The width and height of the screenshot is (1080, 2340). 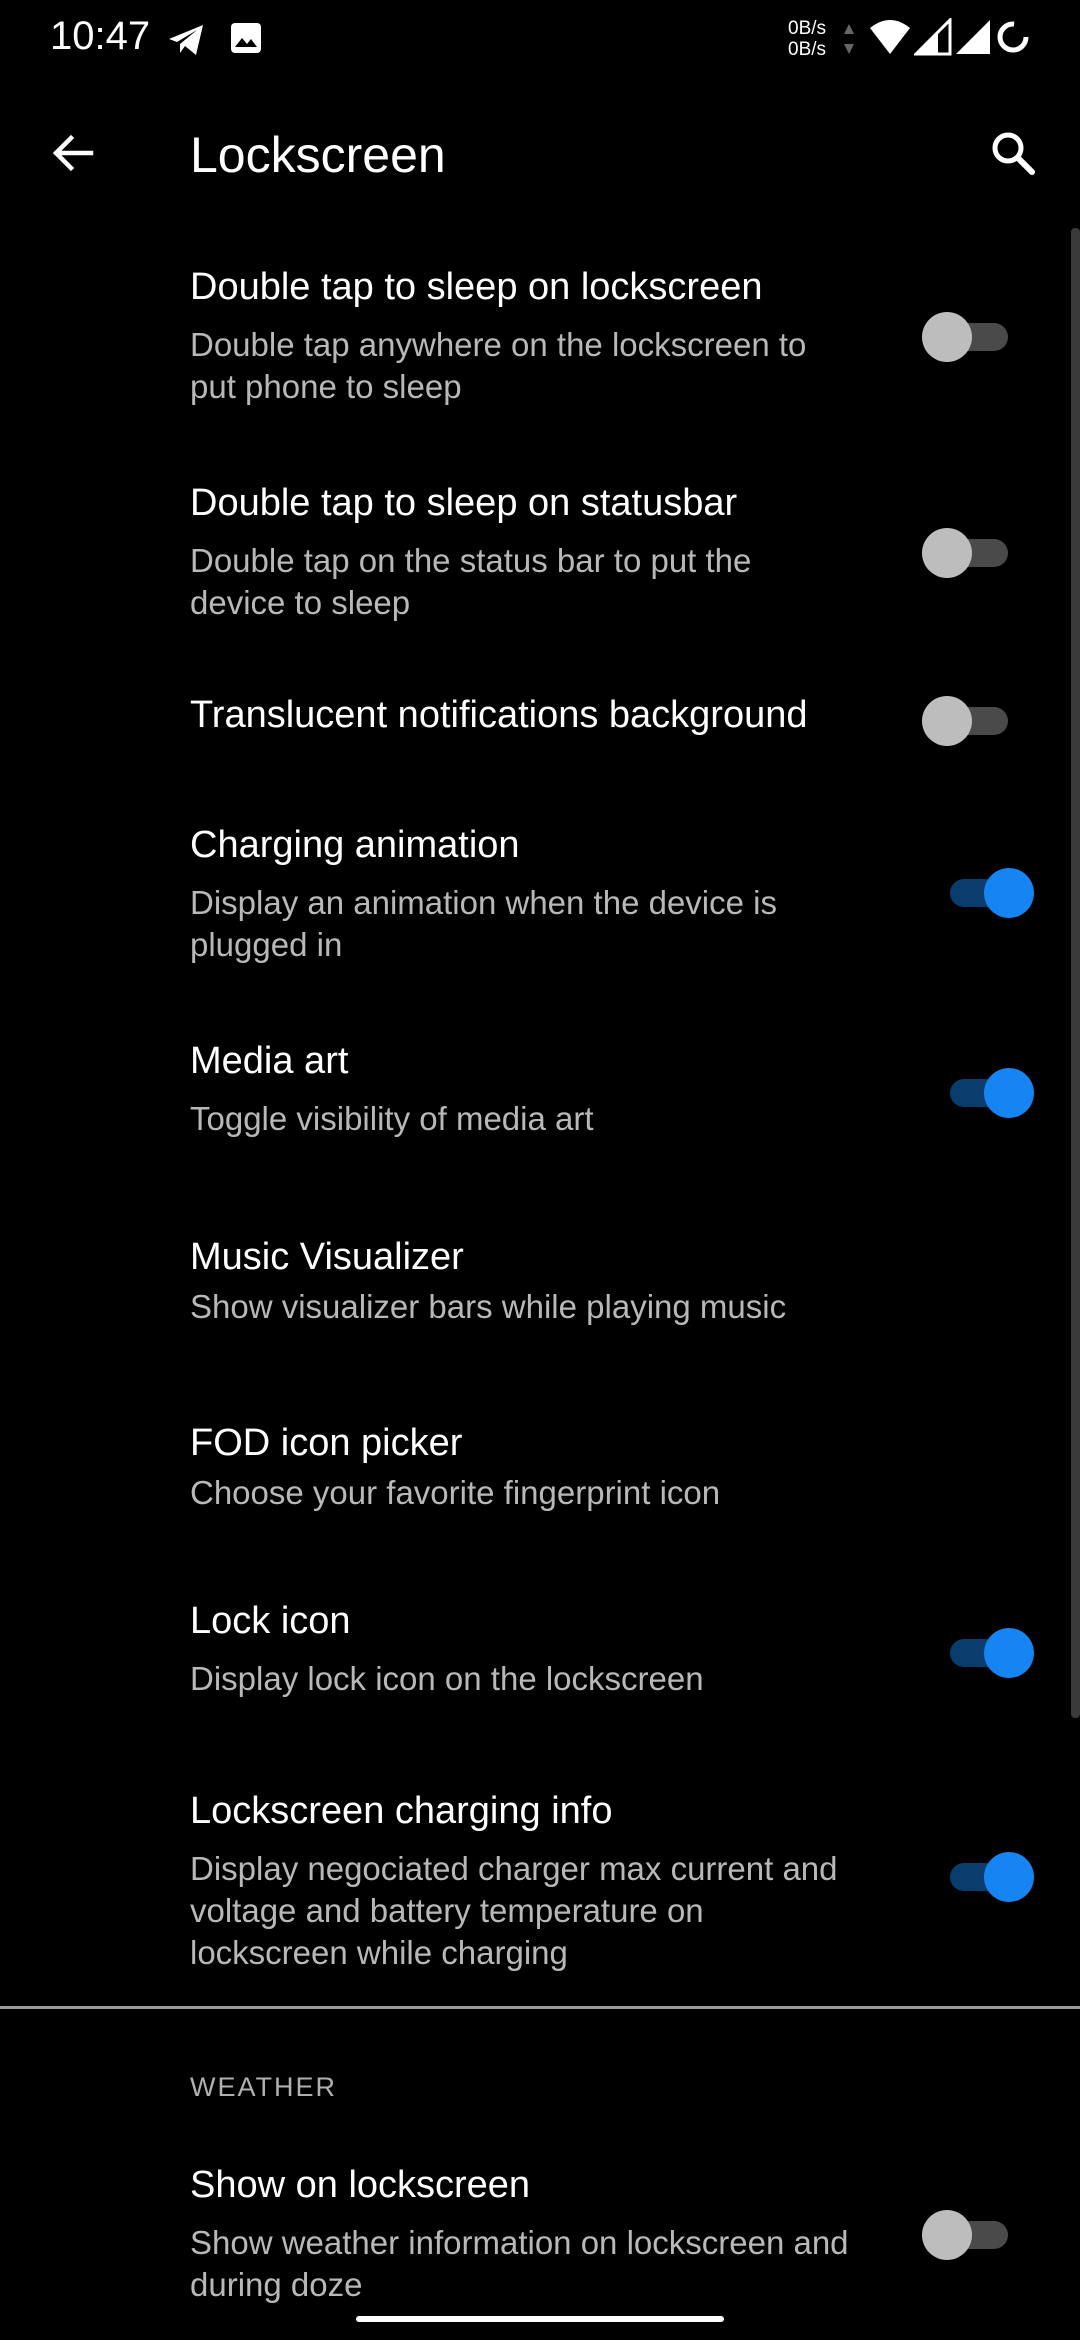 I want to click on setting-title: Translucent notifications background, so click(x=499, y=715).